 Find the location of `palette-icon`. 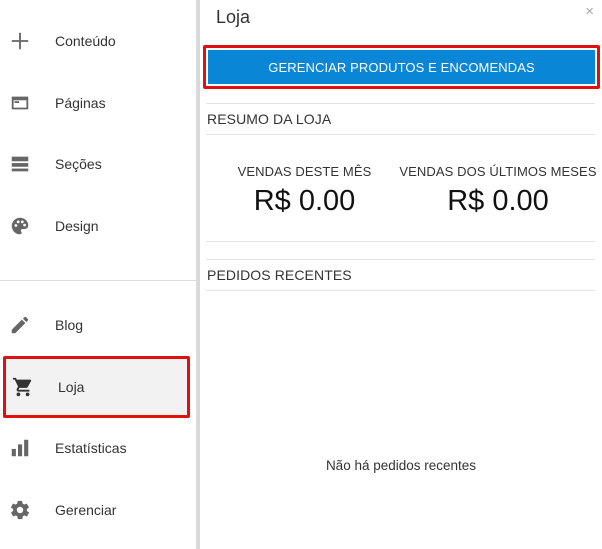

palette-icon is located at coordinates (20, 226).